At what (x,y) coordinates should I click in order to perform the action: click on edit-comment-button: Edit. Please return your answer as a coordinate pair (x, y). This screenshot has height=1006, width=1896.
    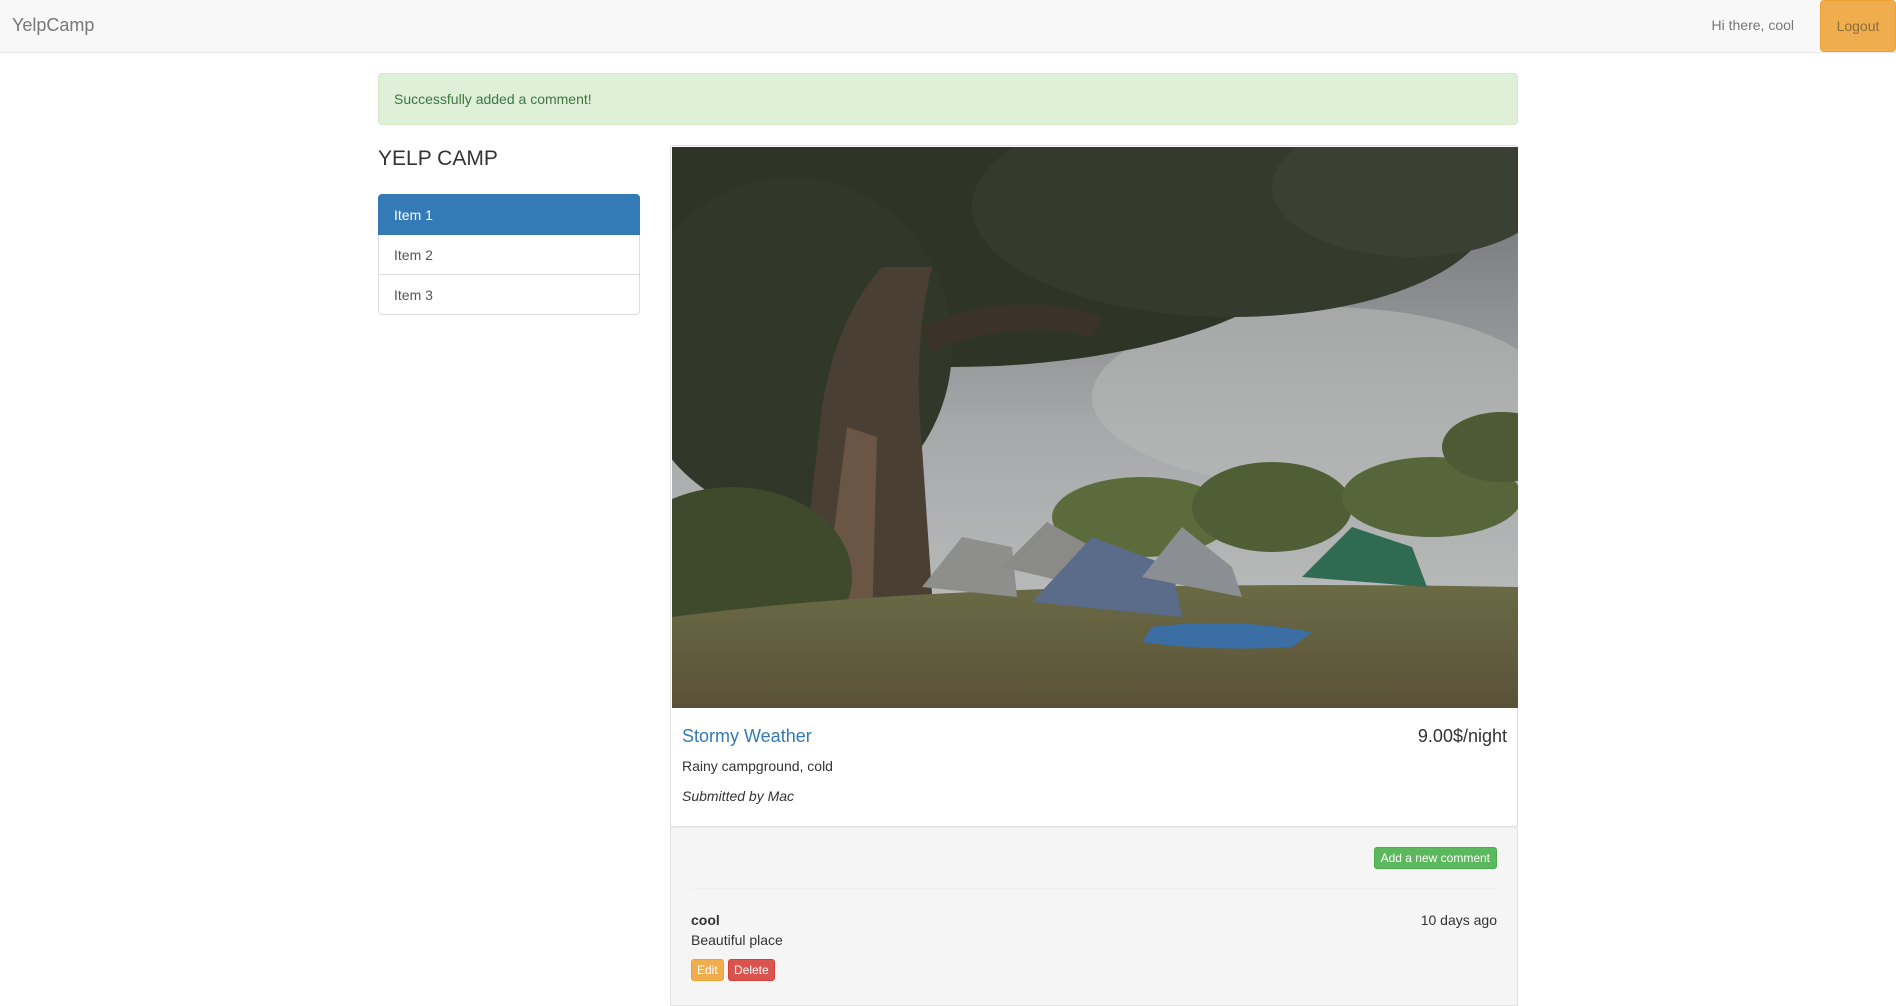
    Looking at the image, I should click on (707, 970).